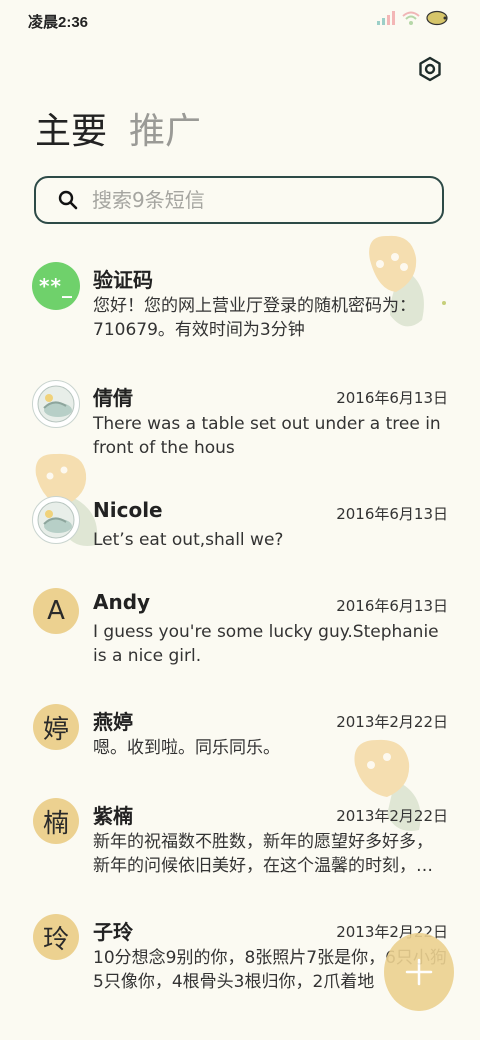 The image size is (480, 1040). I want to click on avatar-text: **_, so click(56, 286).